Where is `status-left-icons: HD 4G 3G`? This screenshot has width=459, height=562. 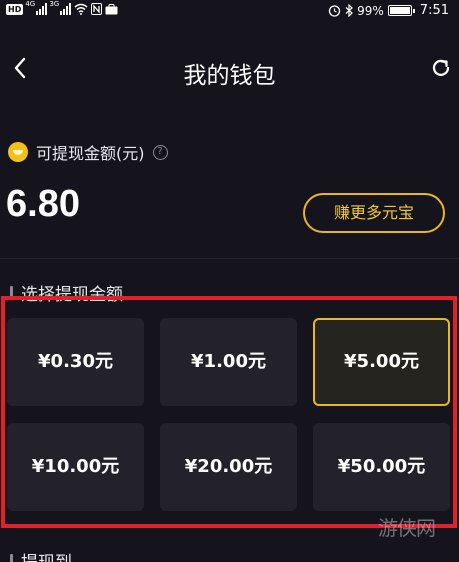
status-left-icons: HD 4G 3G is located at coordinates (62, 7).